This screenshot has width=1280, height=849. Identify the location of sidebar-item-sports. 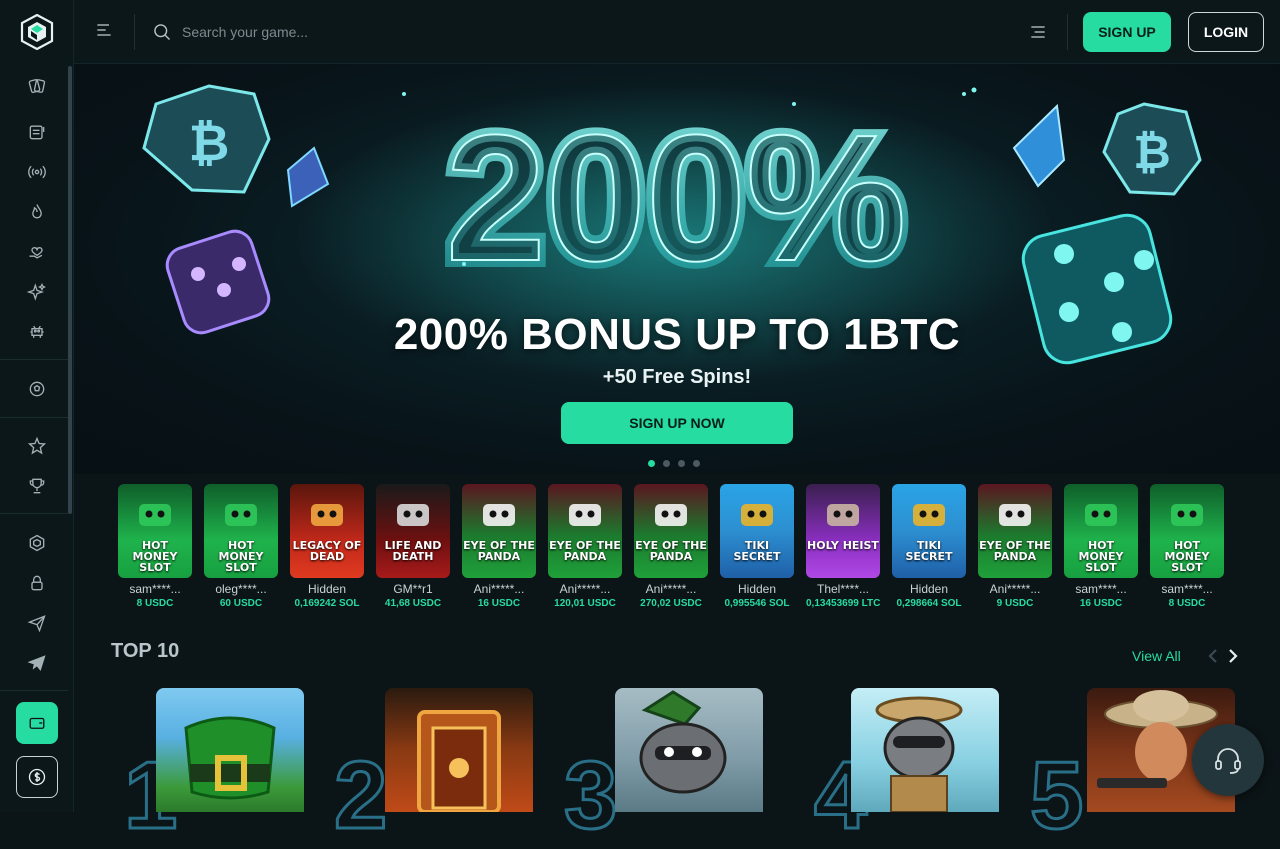
(37, 389).